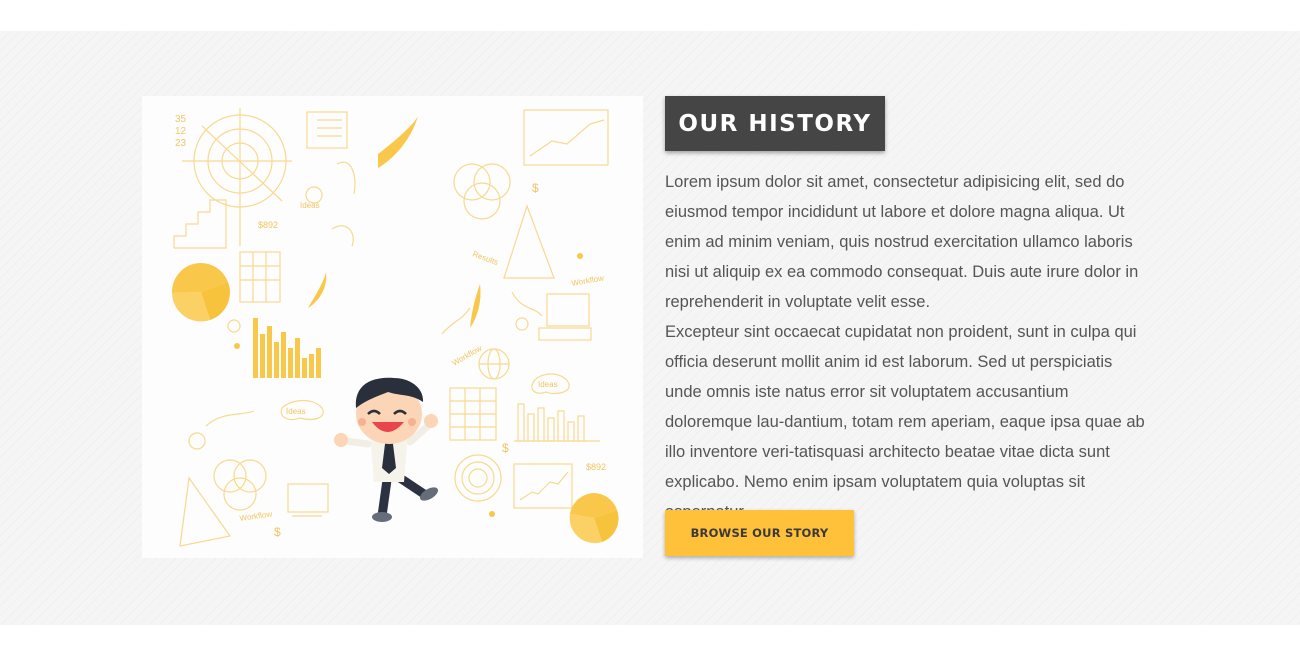 The height and width of the screenshot is (659, 1300). Describe the element at coordinates (181, 119) in the screenshot. I see `sketch-number: 35` at that location.